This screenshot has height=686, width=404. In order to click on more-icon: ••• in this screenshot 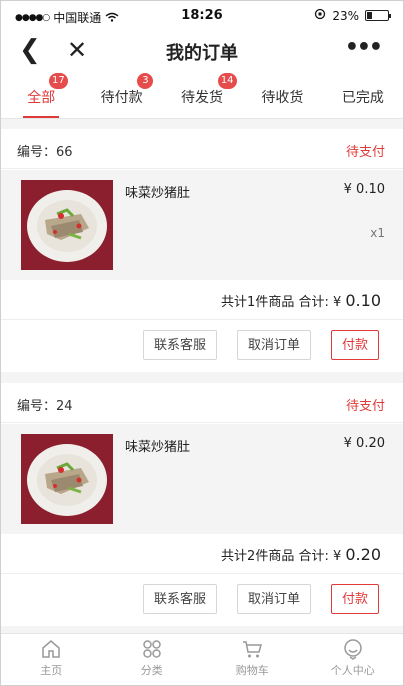, I will do `click(364, 47)`.